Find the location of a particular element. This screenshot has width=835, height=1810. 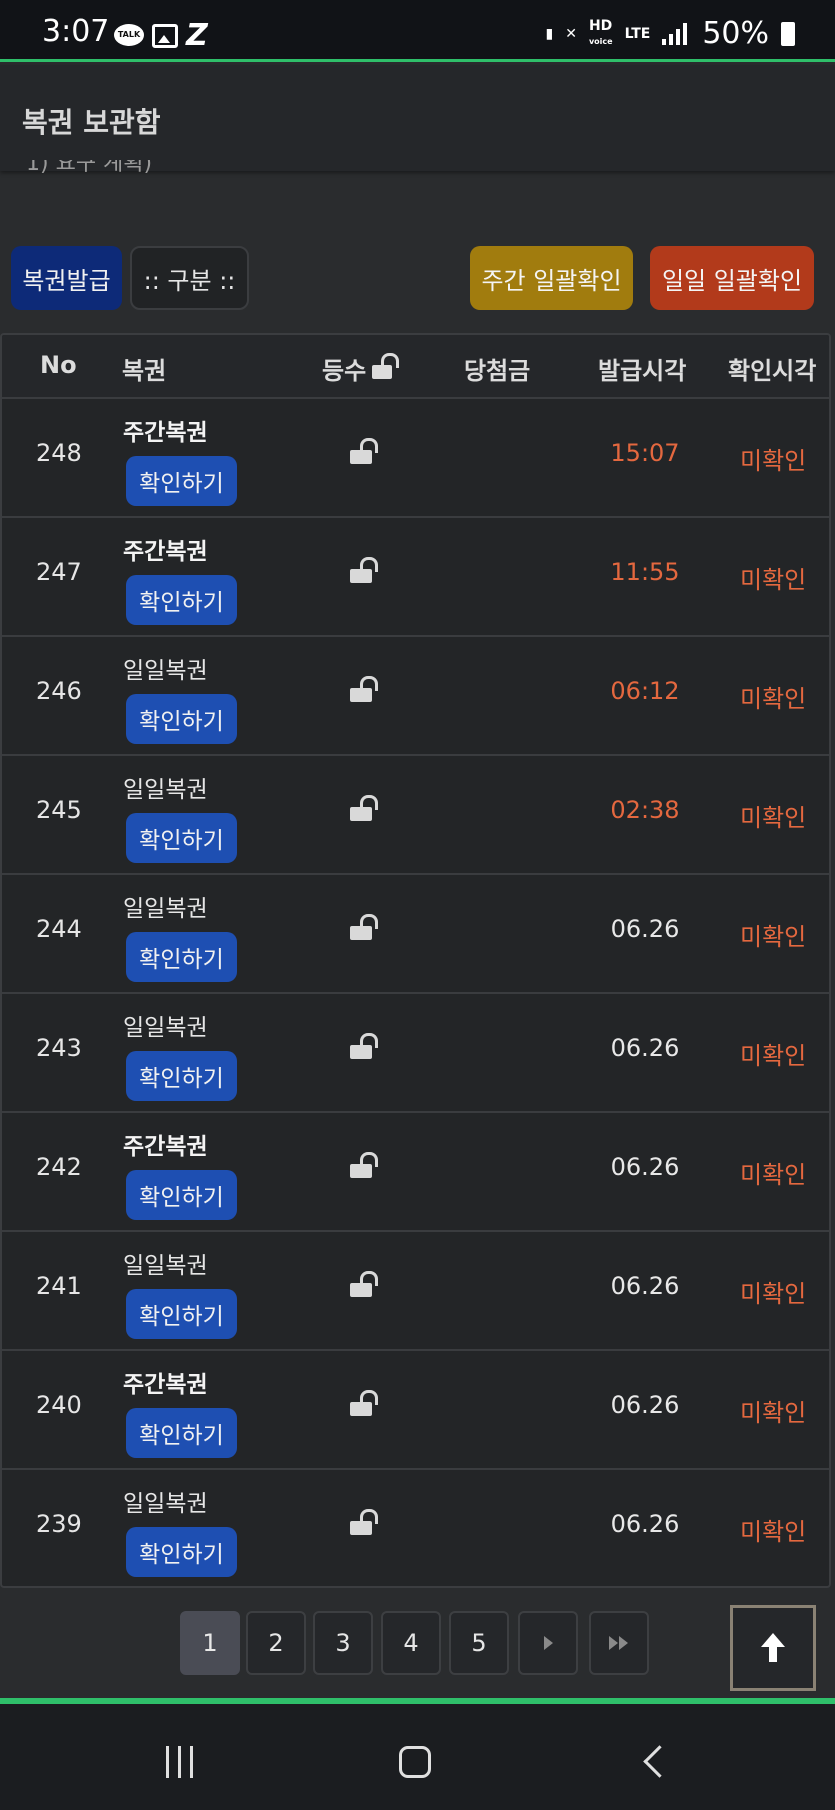

app-header: 복권 보관함 is located at coordinates (417, 118).